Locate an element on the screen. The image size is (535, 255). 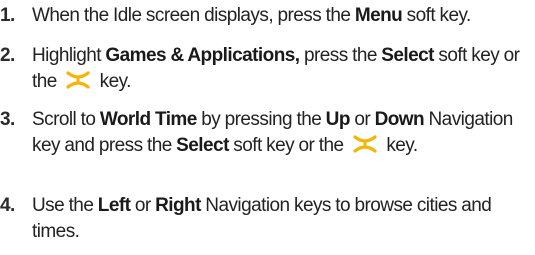
down-key-label: Down is located at coordinates (399, 119).